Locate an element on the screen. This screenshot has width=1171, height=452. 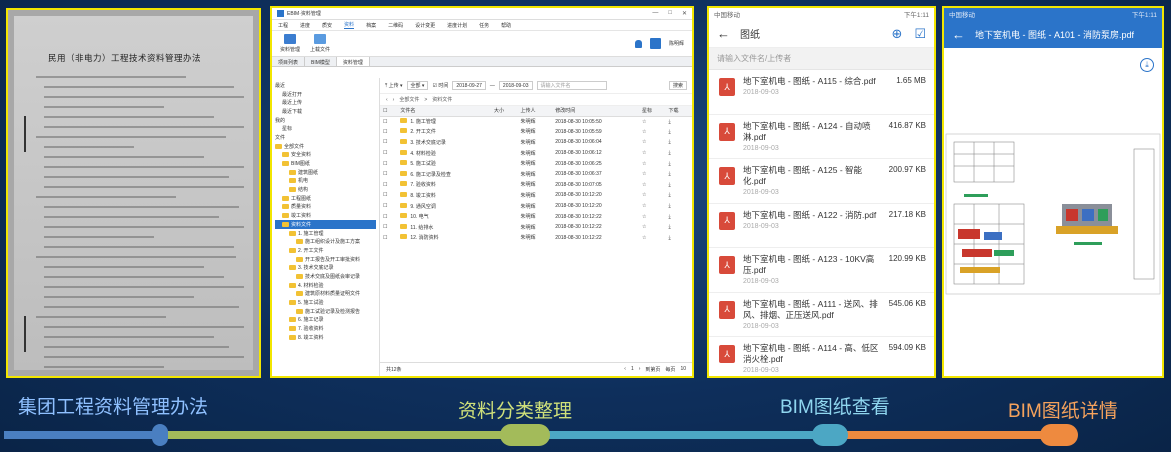
tree-item: 3. 技术交底记录 is located at coordinates (325, 267).